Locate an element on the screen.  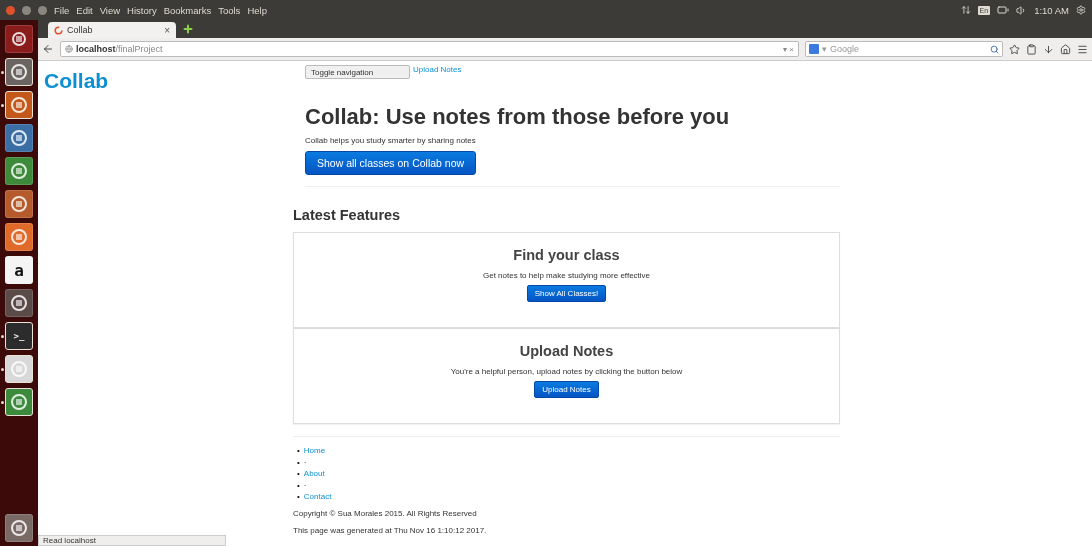
back-button is located at coordinates (48, 49).